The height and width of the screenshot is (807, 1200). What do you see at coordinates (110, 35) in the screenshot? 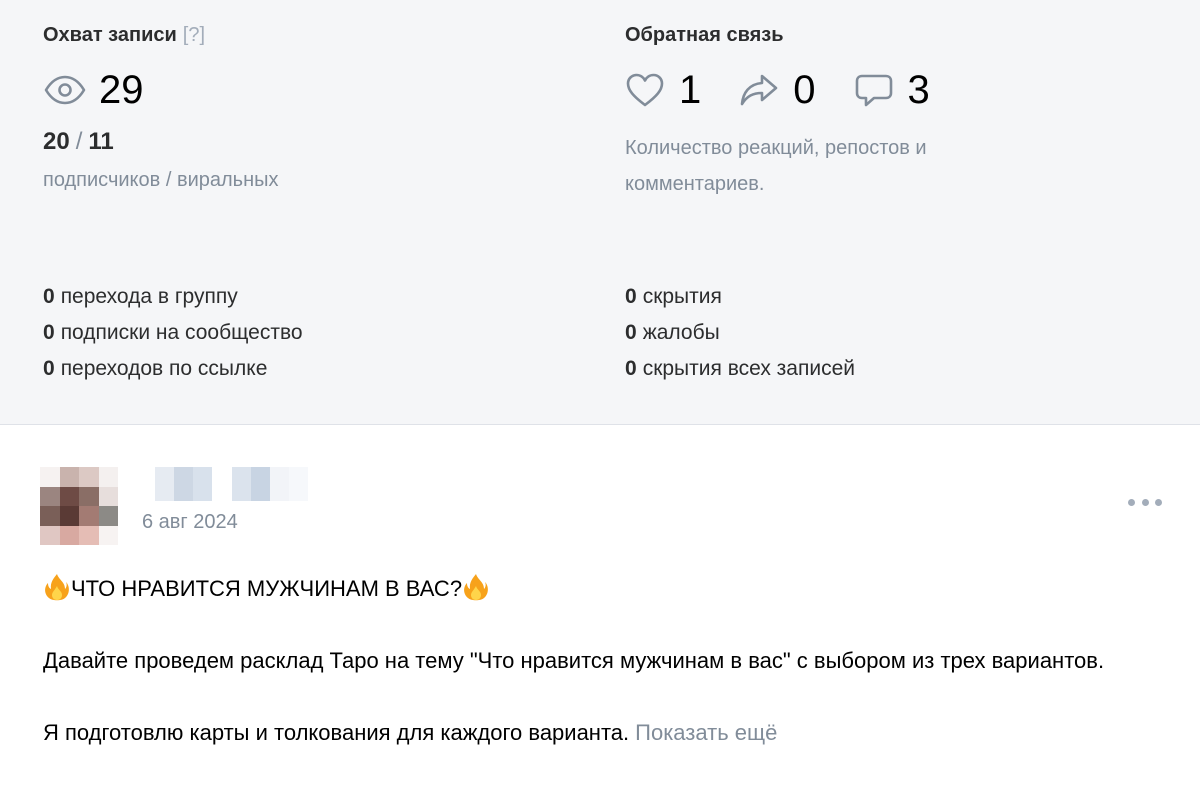
I see `reach-title-text: Охват записи` at bounding box center [110, 35].